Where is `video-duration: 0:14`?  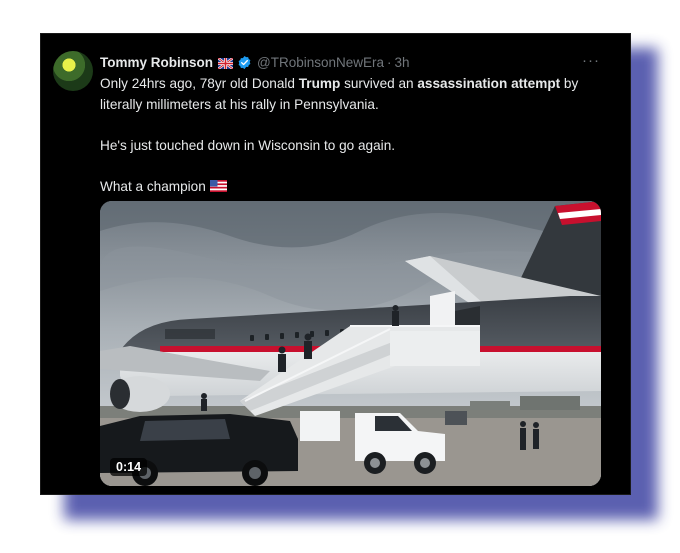
video-duration: 0:14 is located at coordinates (129, 467).